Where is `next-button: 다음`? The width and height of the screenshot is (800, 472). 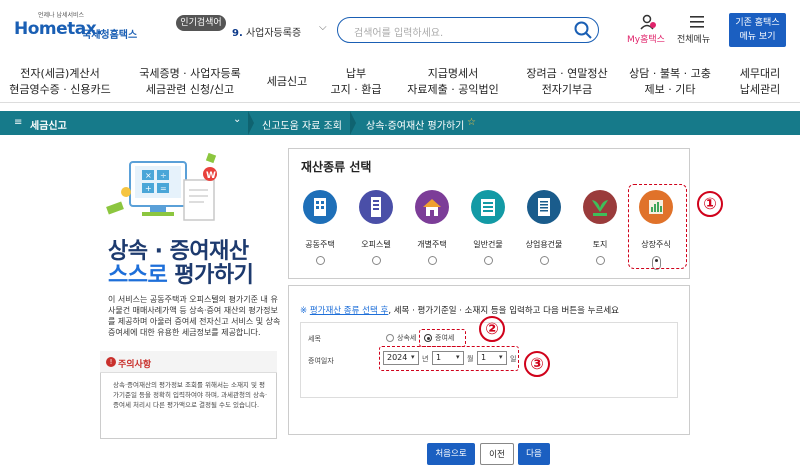
next-button: 다음 is located at coordinates (534, 454).